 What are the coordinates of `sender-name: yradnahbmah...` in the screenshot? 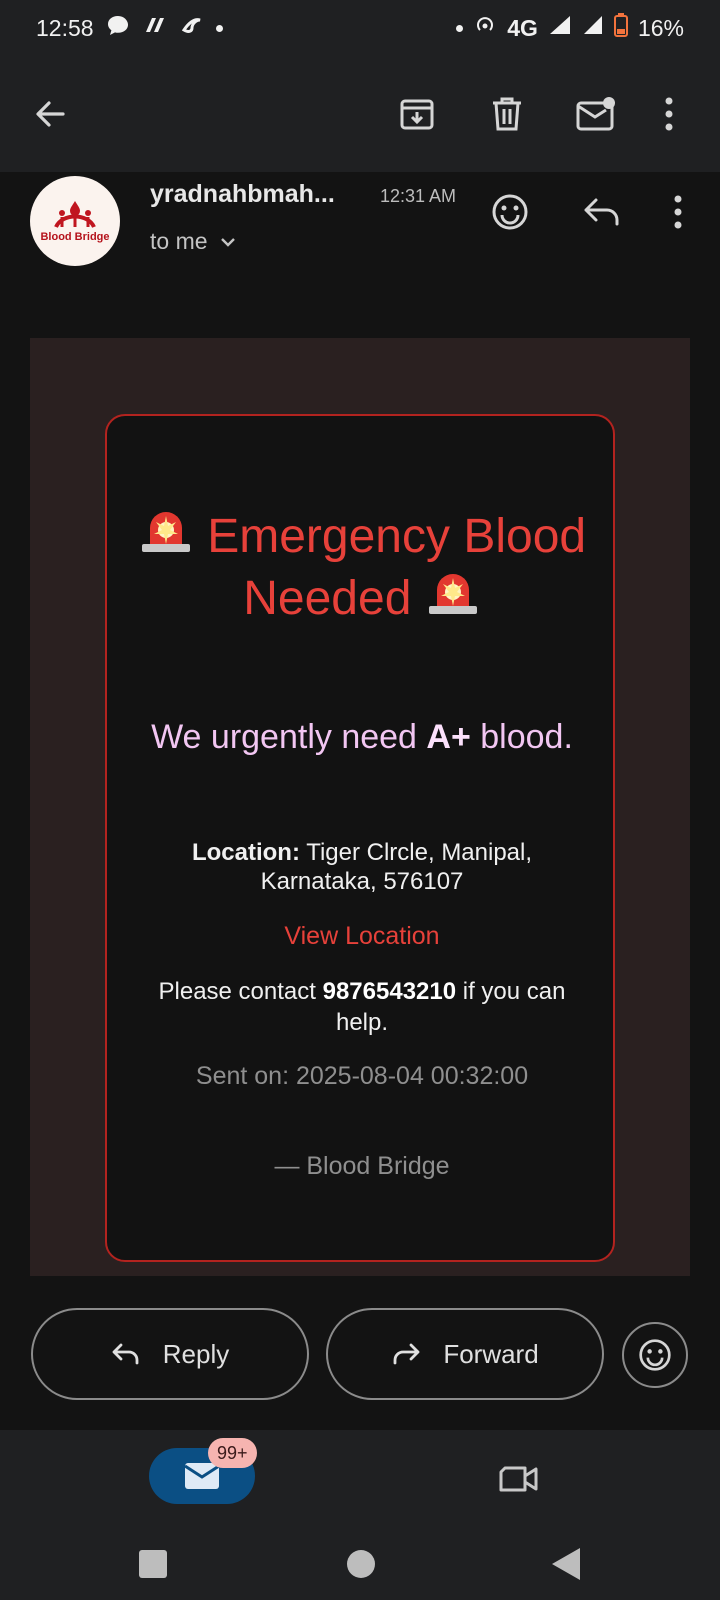 It's located at (242, 194).